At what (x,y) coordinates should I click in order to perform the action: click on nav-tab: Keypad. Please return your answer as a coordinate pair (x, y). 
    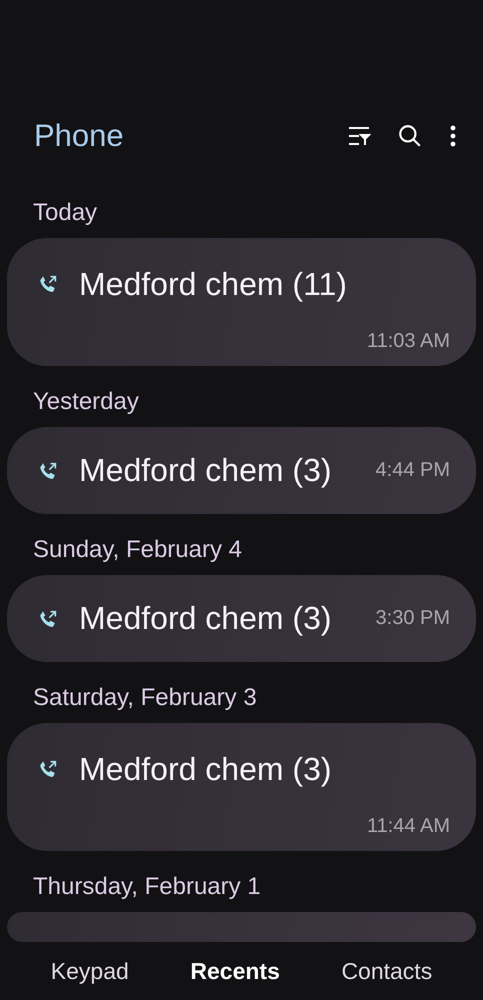
    Looking at the image, I should click on (89, 971).